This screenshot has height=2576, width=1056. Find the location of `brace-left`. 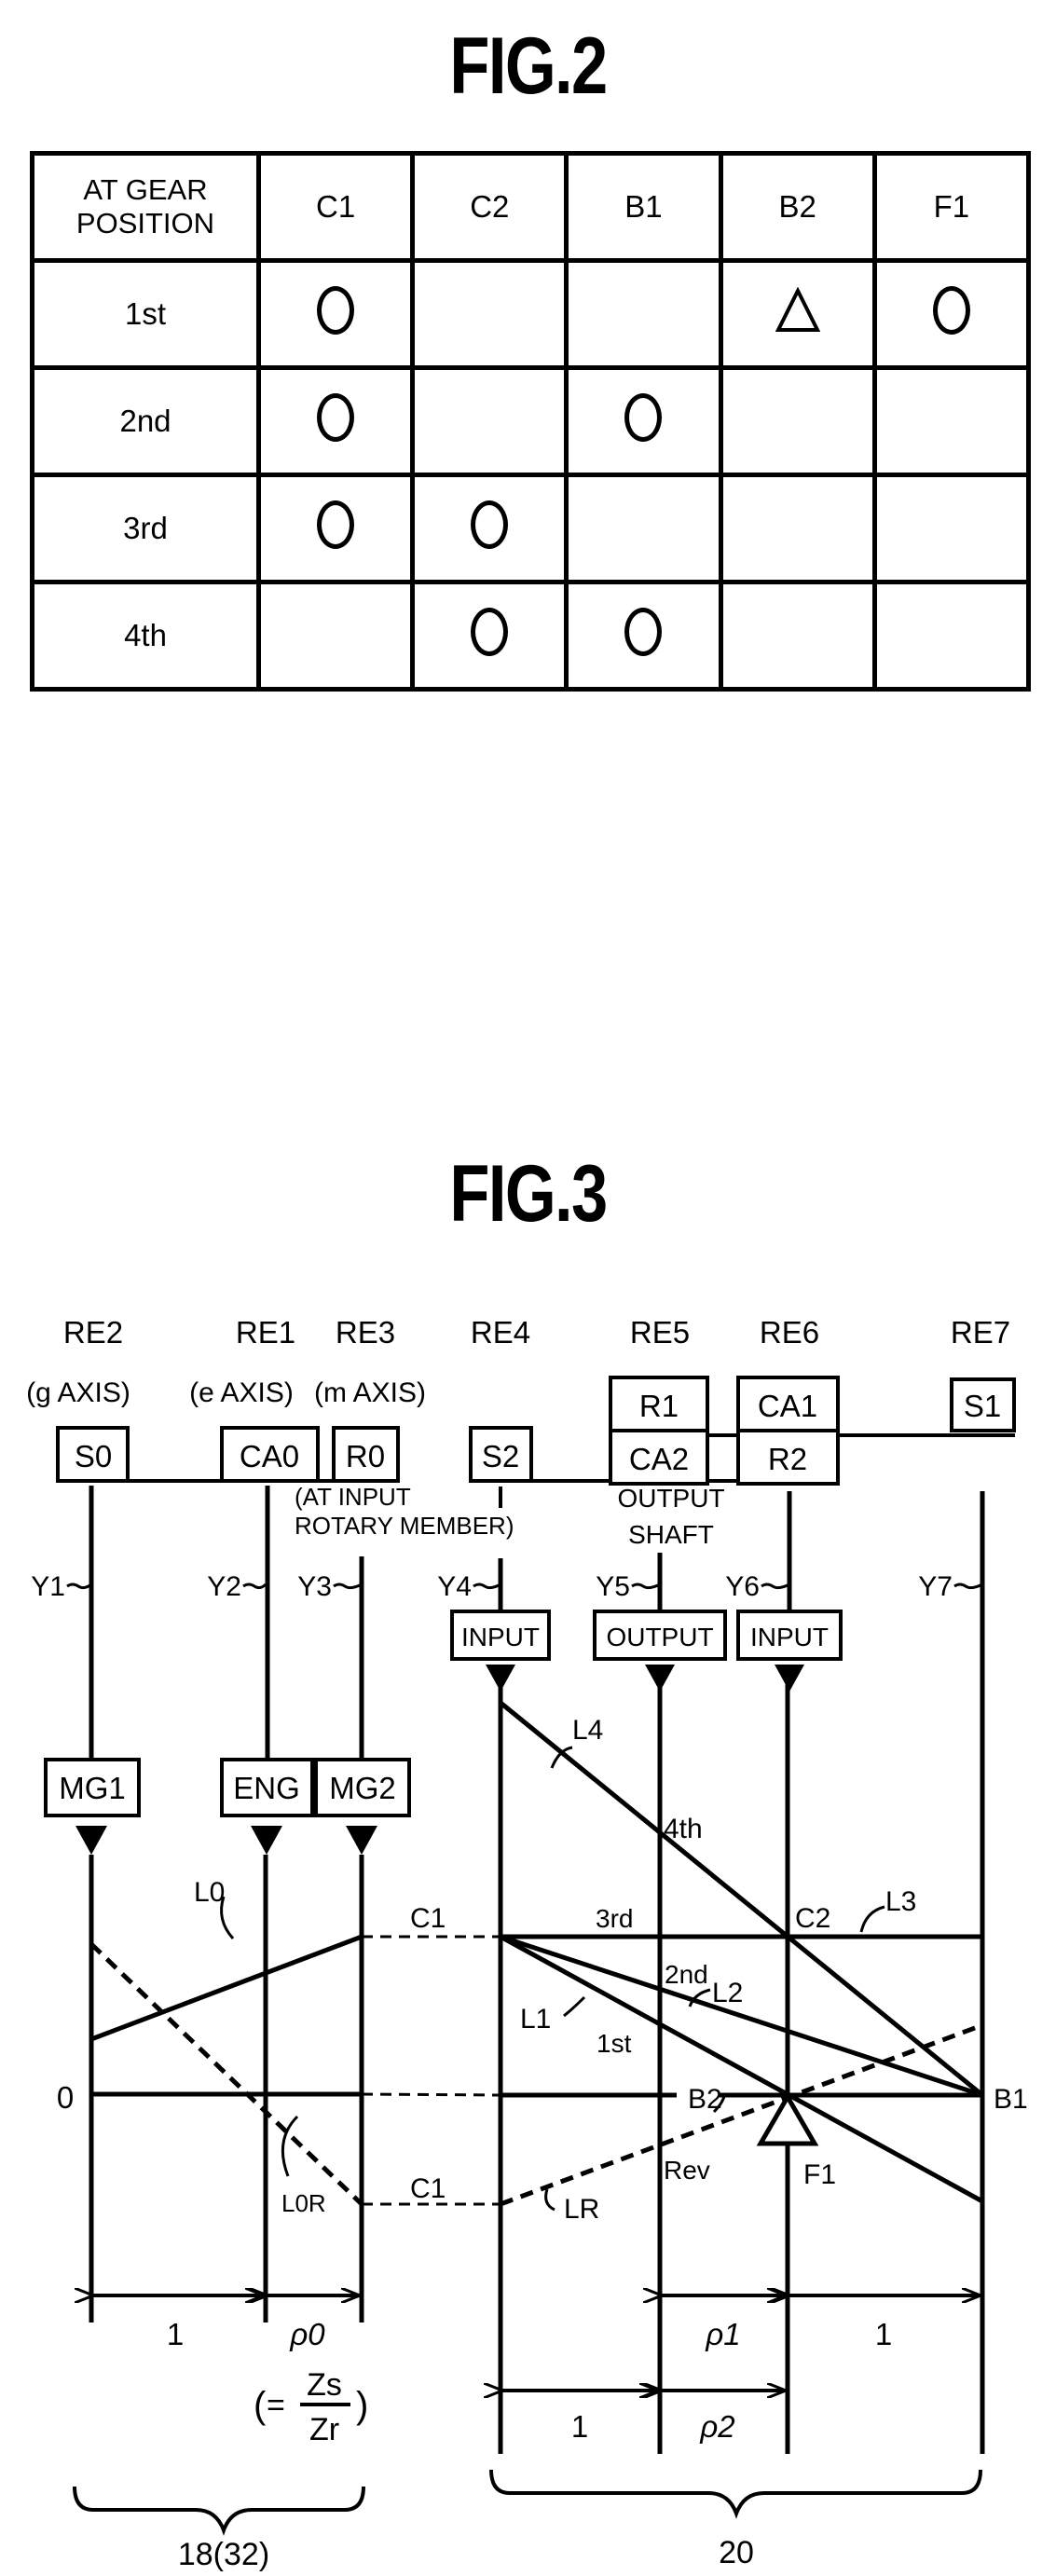

brace-left is located at coordinates (219, 2511).